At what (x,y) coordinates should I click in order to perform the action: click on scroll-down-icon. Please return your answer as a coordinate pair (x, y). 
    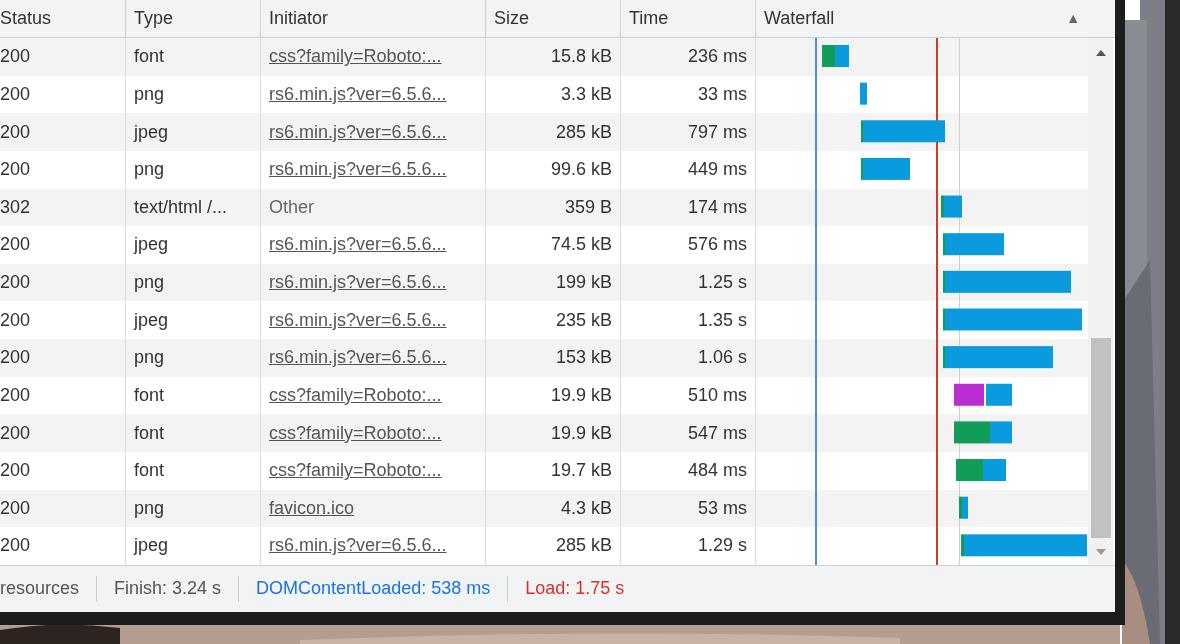
    Looking at the image, I should click on (1101, 551).